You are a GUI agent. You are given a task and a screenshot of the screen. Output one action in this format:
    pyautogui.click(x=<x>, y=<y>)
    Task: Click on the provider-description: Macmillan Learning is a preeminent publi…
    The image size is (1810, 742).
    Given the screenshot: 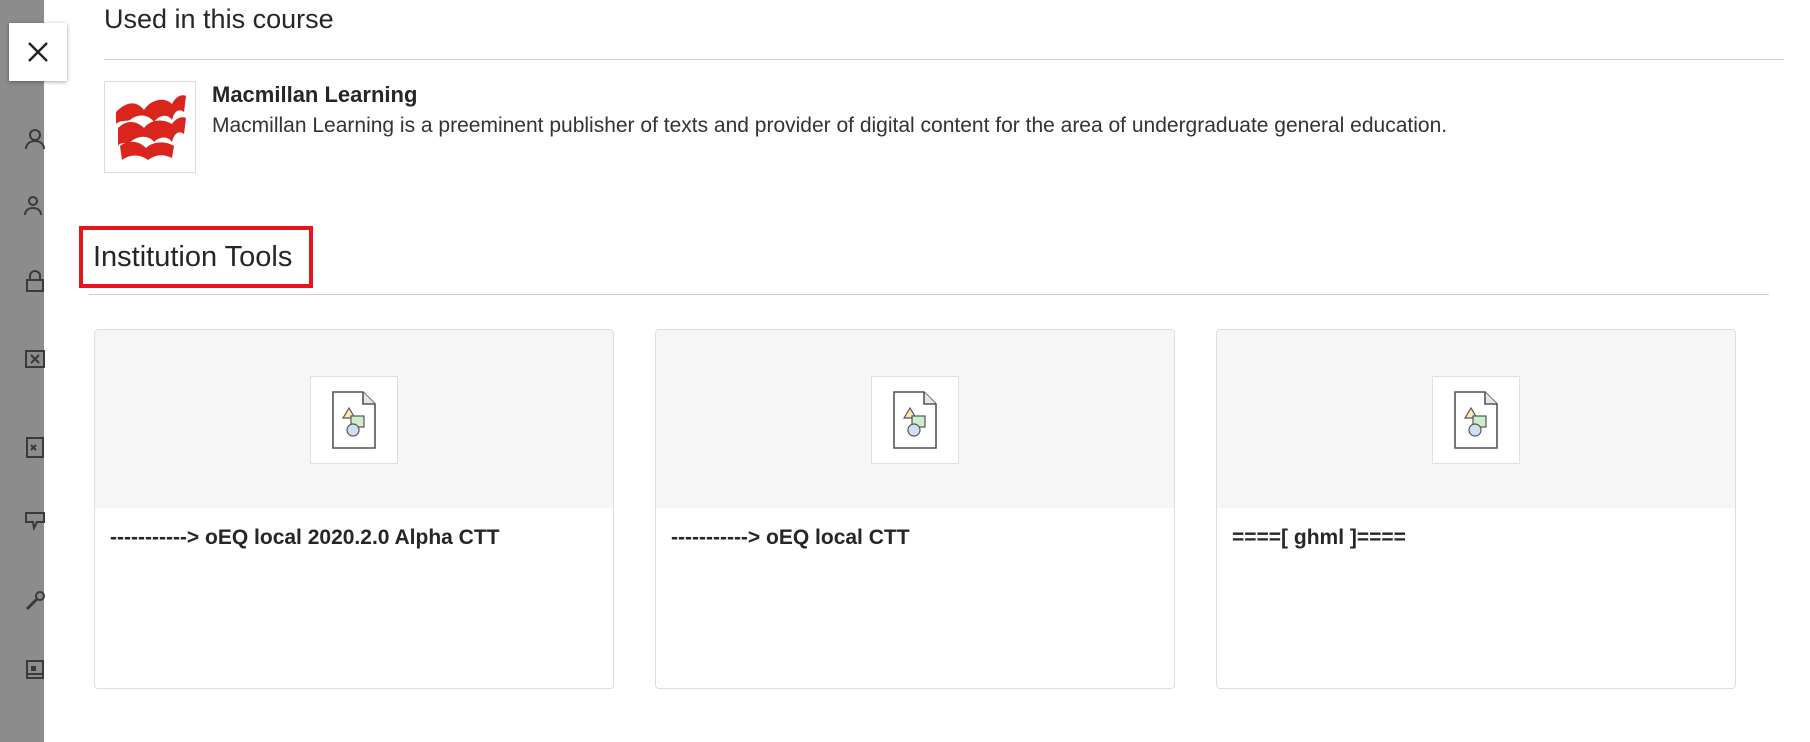 What is the action you would take?
    pyautogui.click(x=830, y=125)
    